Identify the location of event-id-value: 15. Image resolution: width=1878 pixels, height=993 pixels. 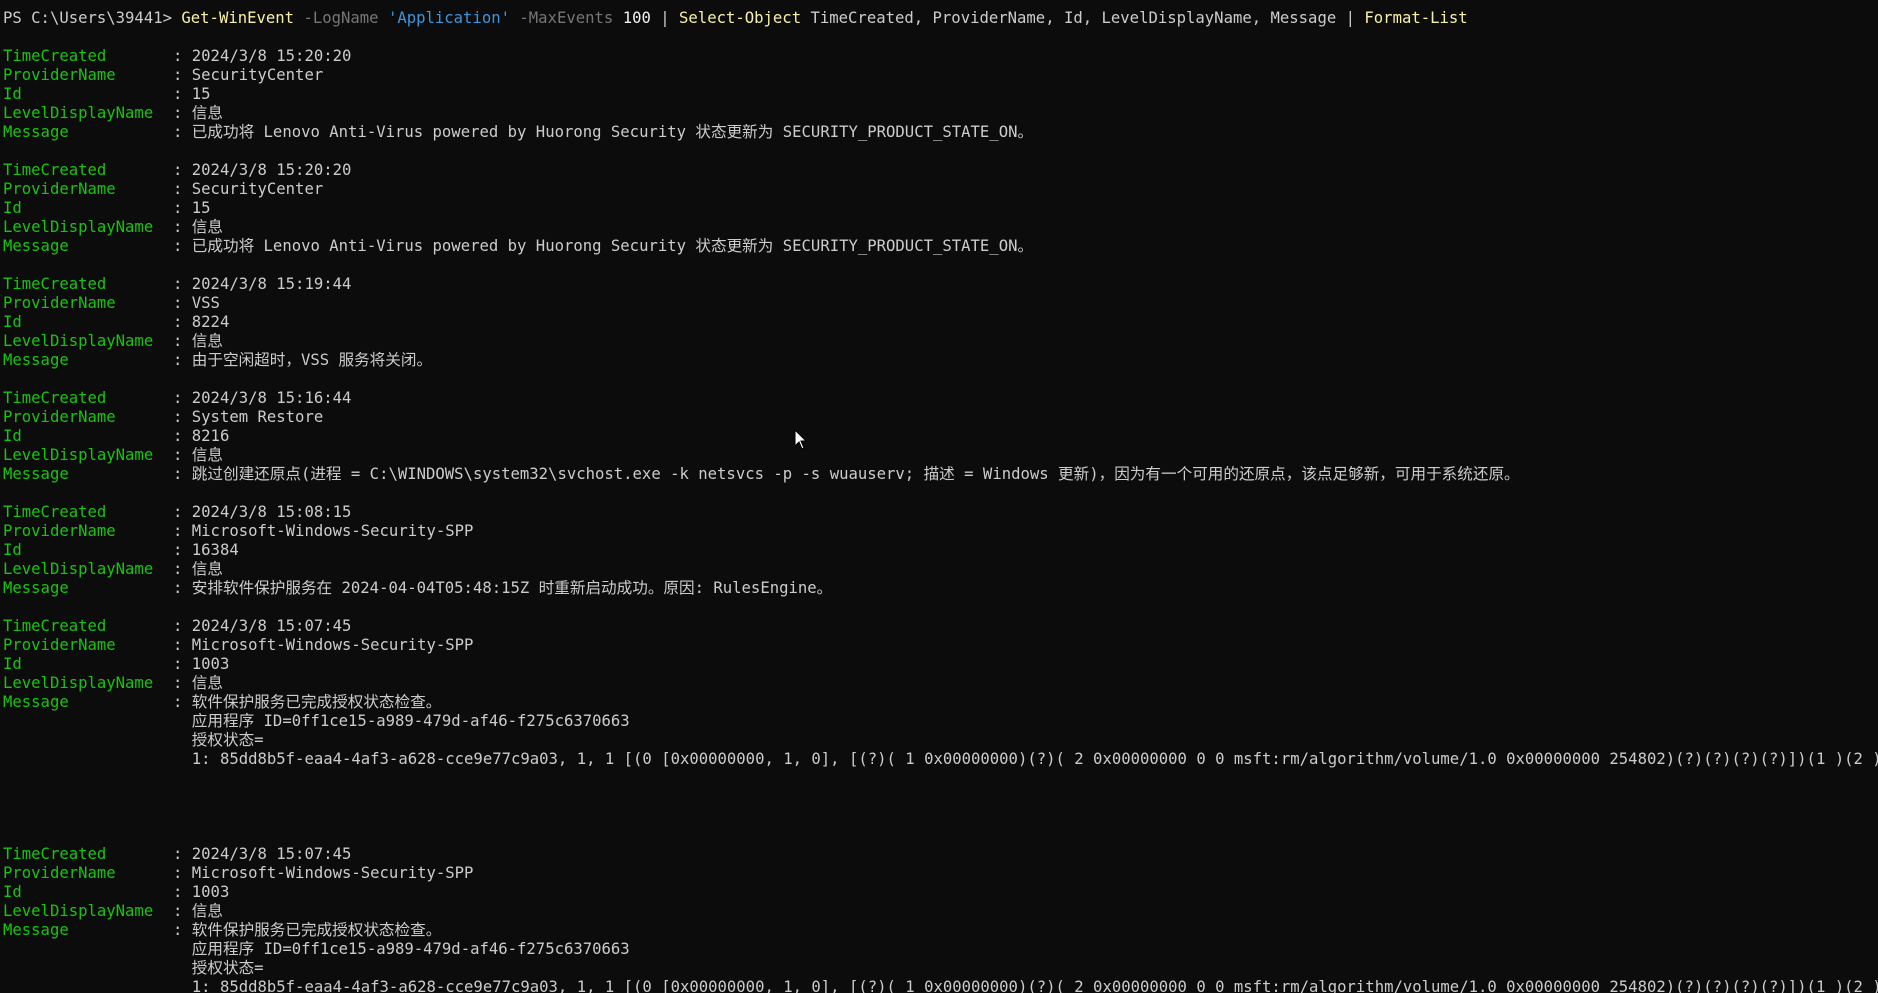
(201, 94).